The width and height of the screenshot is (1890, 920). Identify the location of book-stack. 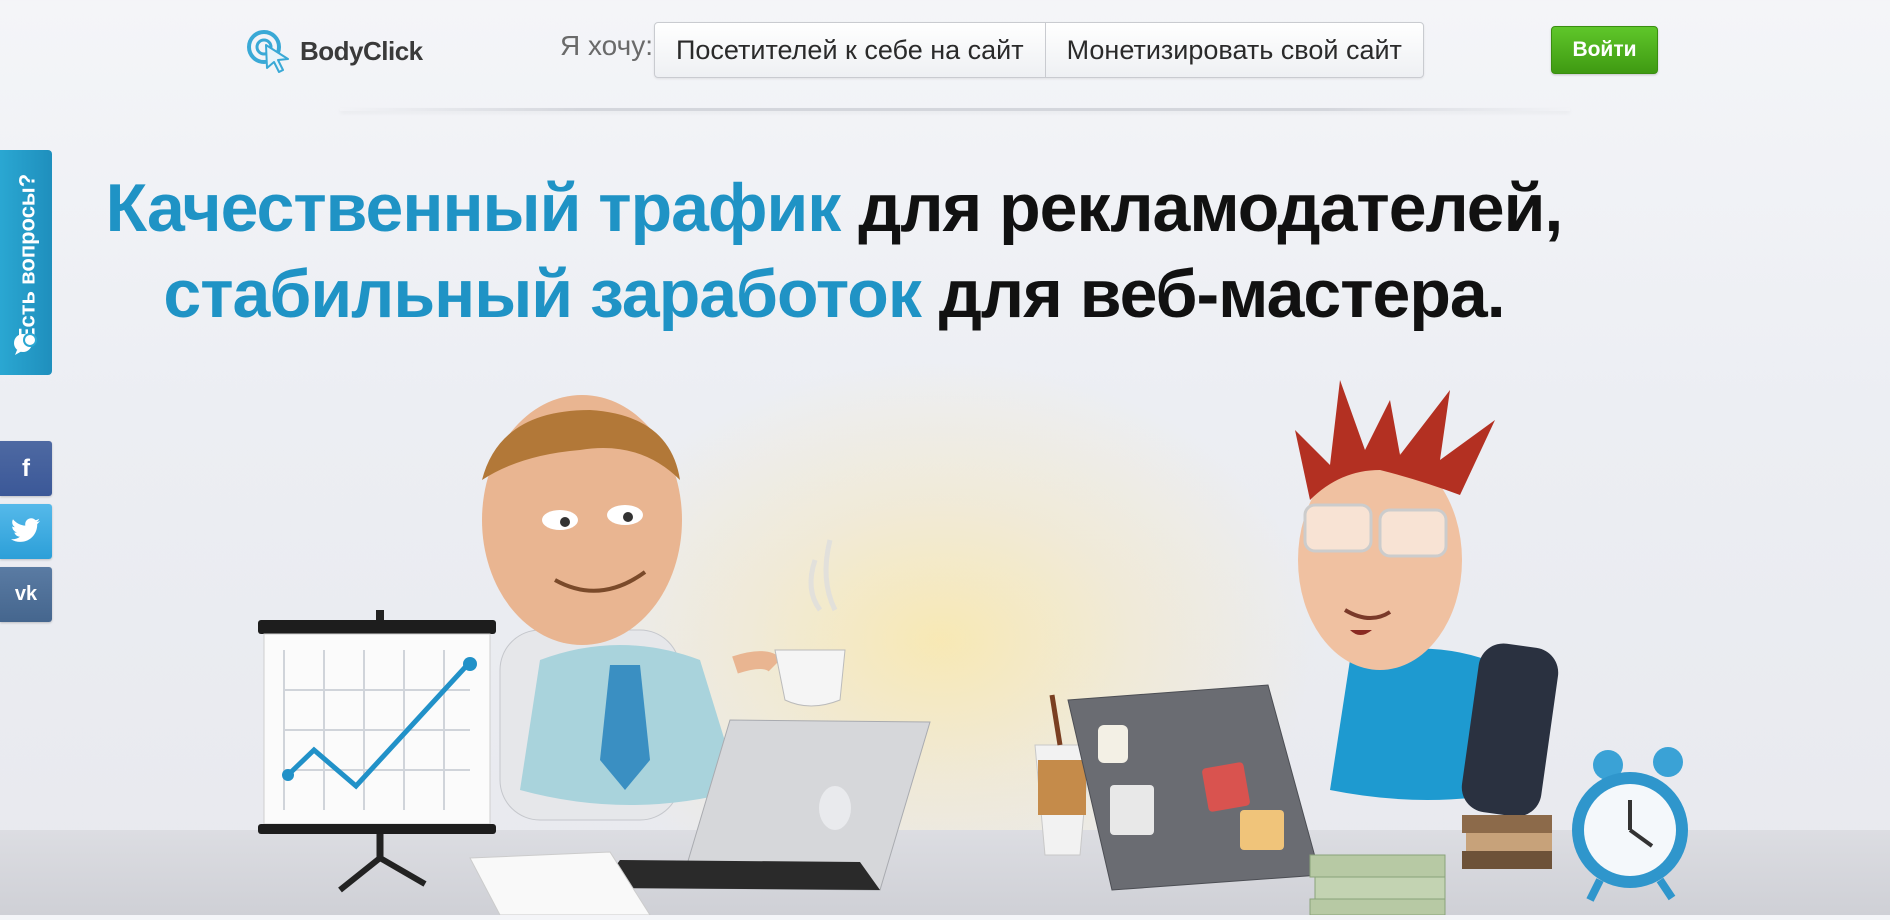
(1507, 842).